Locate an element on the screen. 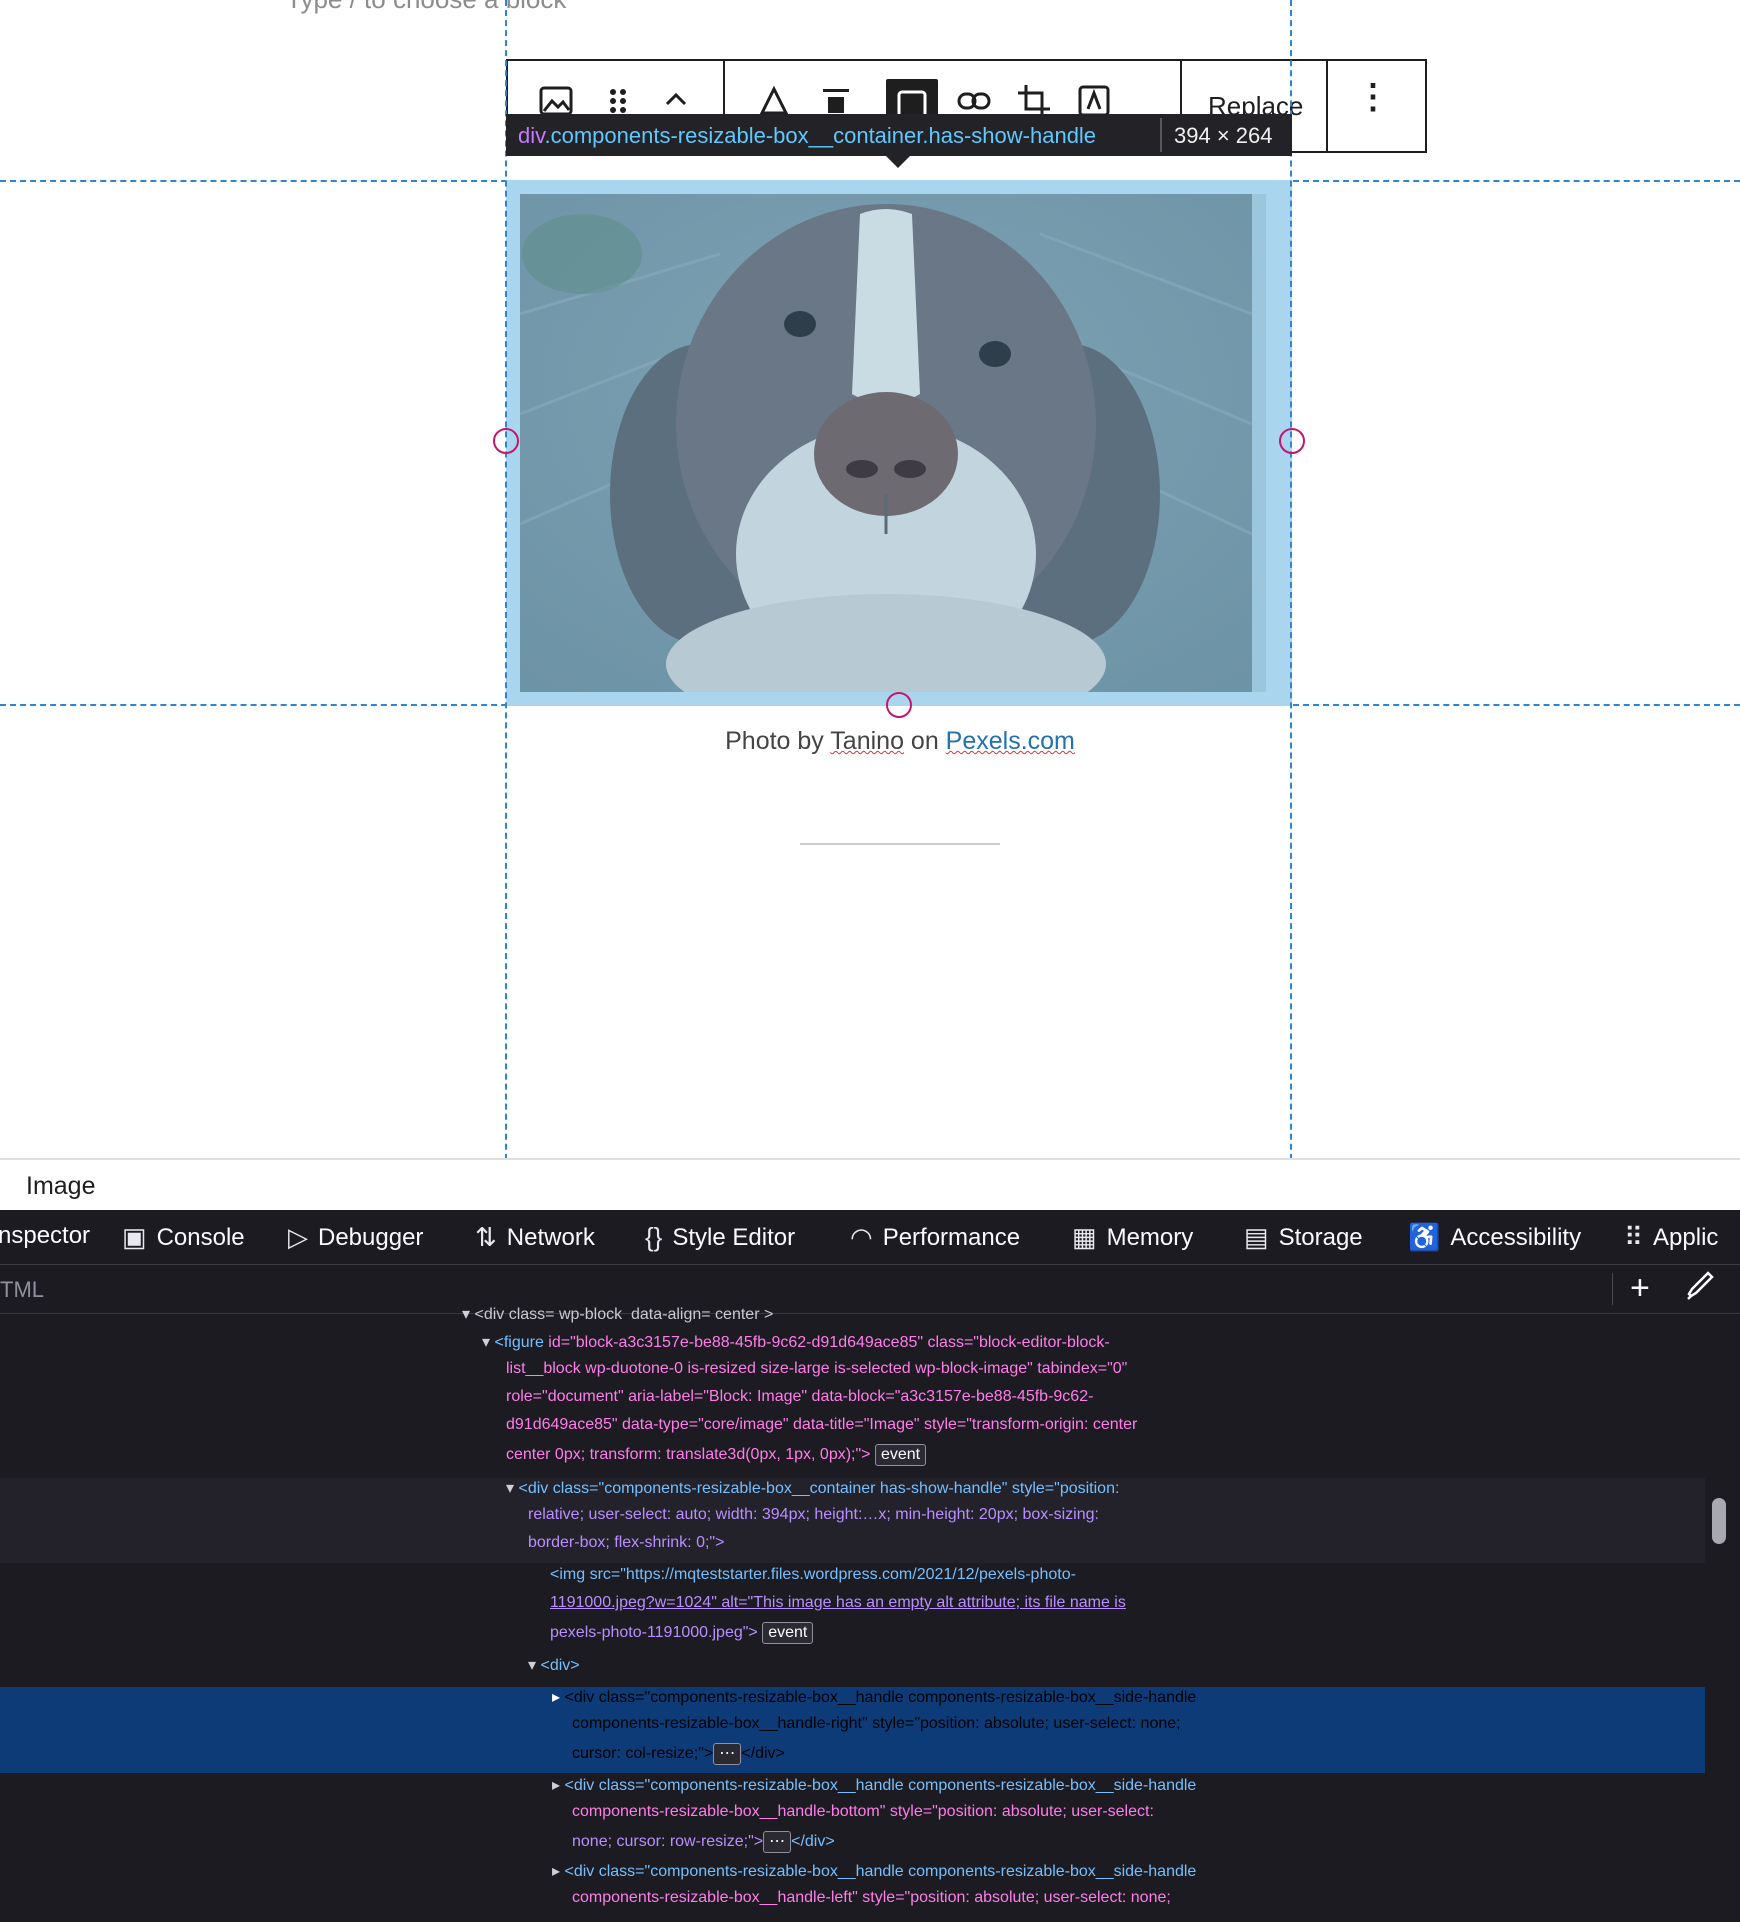 The image size is (1740, 1922). tab-network: ⇅ Network is located at coordinates (535, 1237).